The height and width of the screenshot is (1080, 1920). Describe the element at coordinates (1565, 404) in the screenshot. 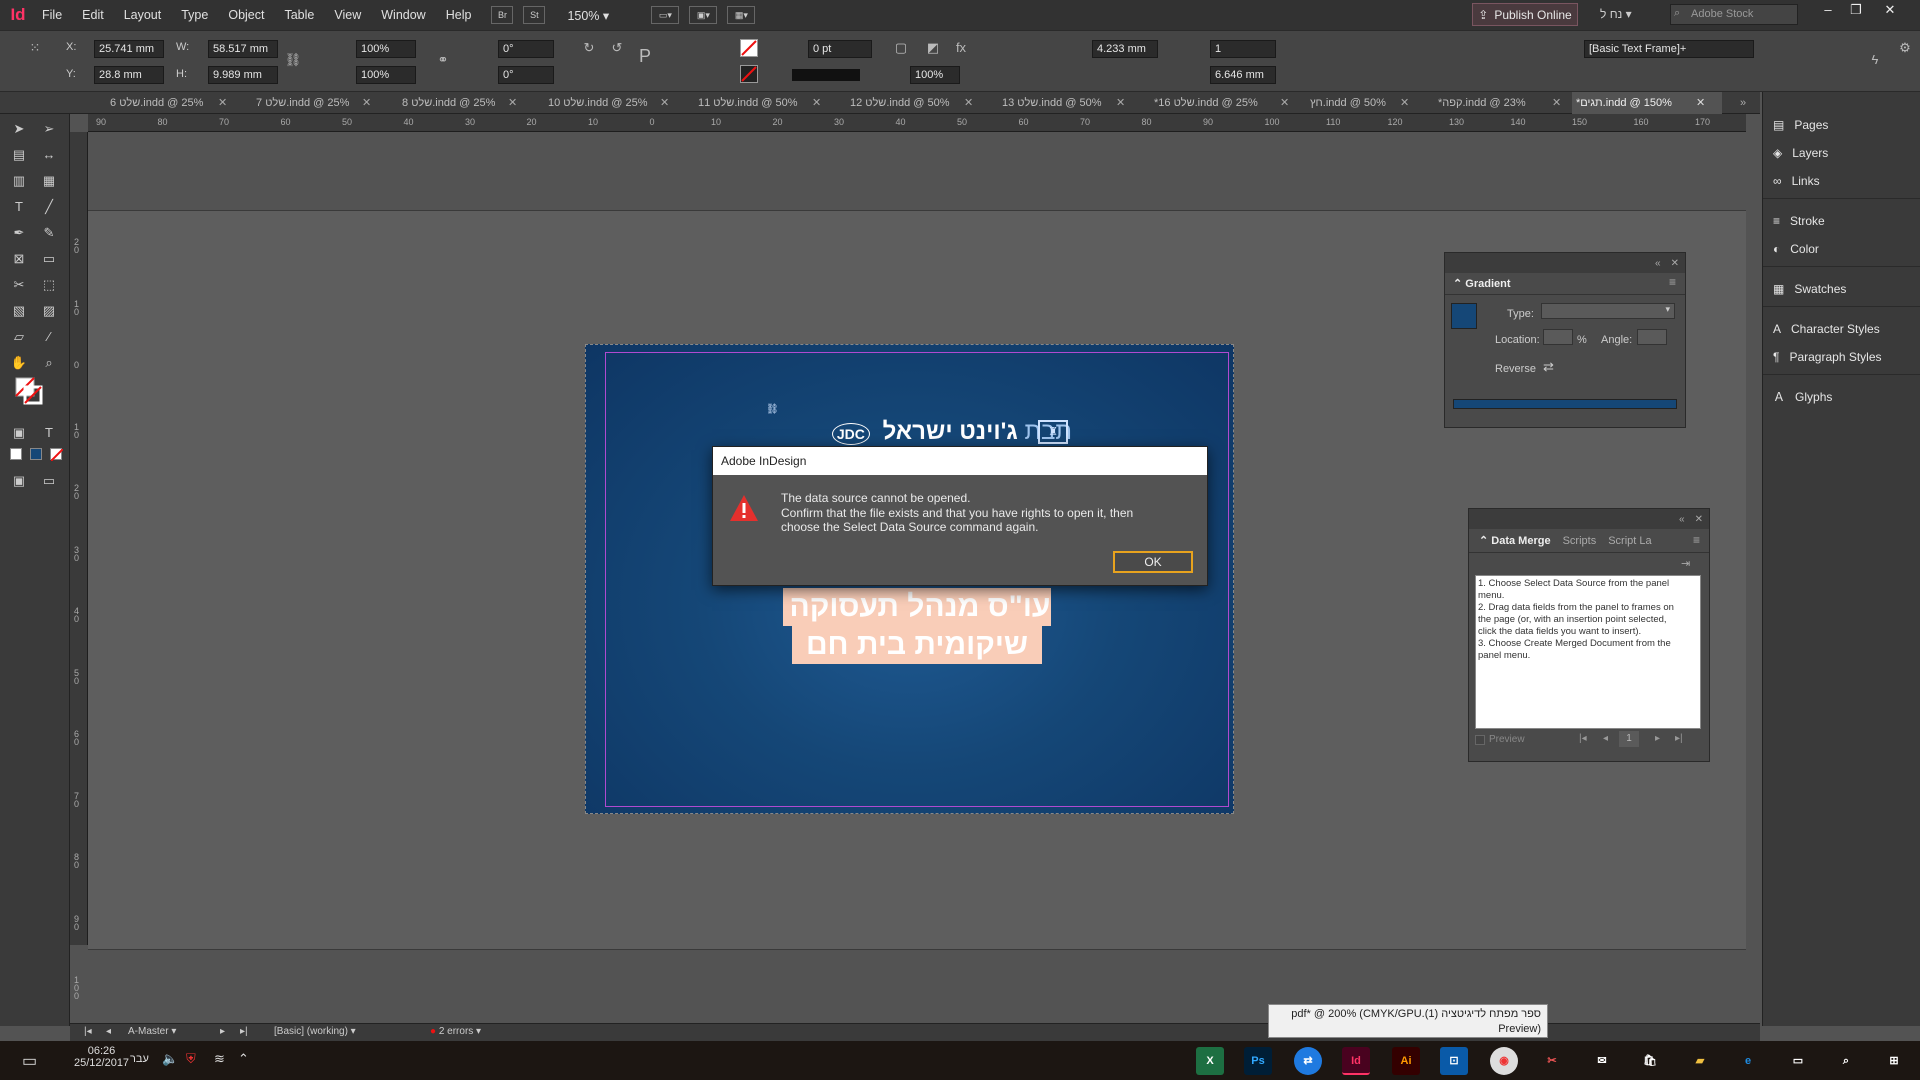

I see `gradient-ramp` at that location.